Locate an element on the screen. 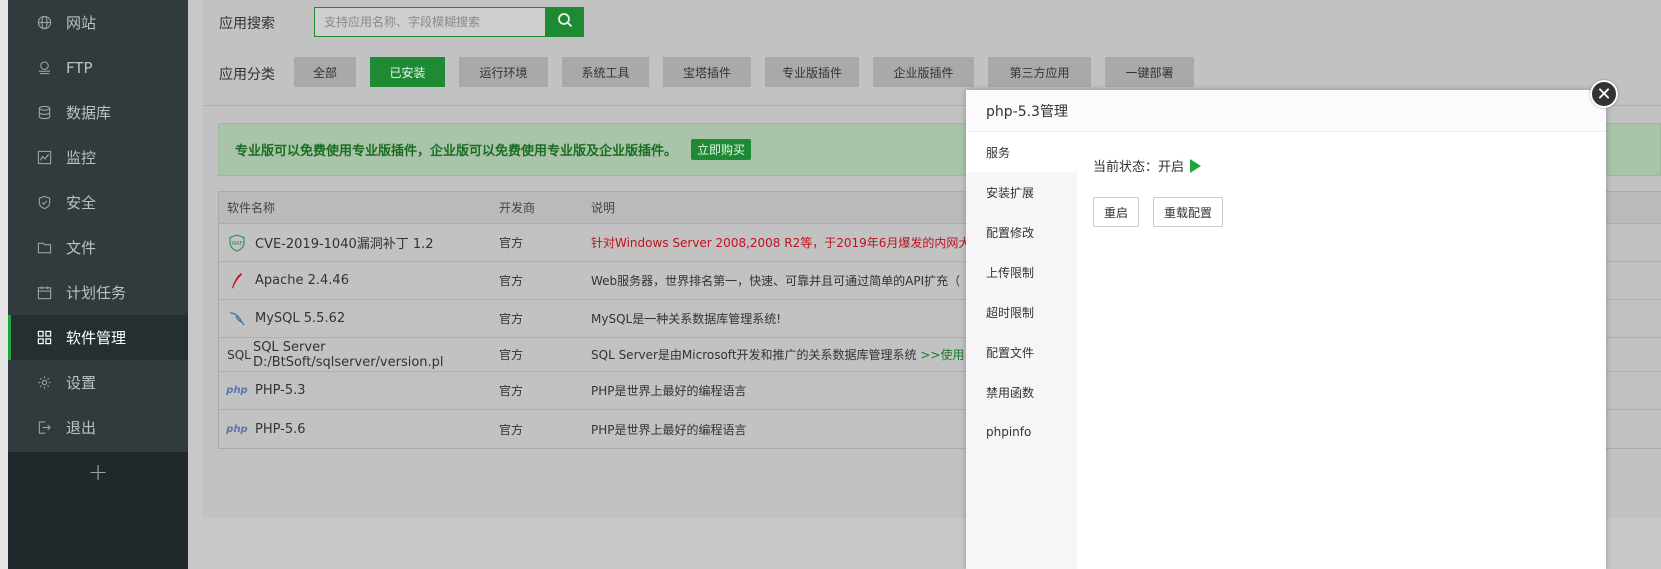 This screenshot has width=1661, height=569. service-status: 当前状态：开启 is located at coordinates (1147, 165).